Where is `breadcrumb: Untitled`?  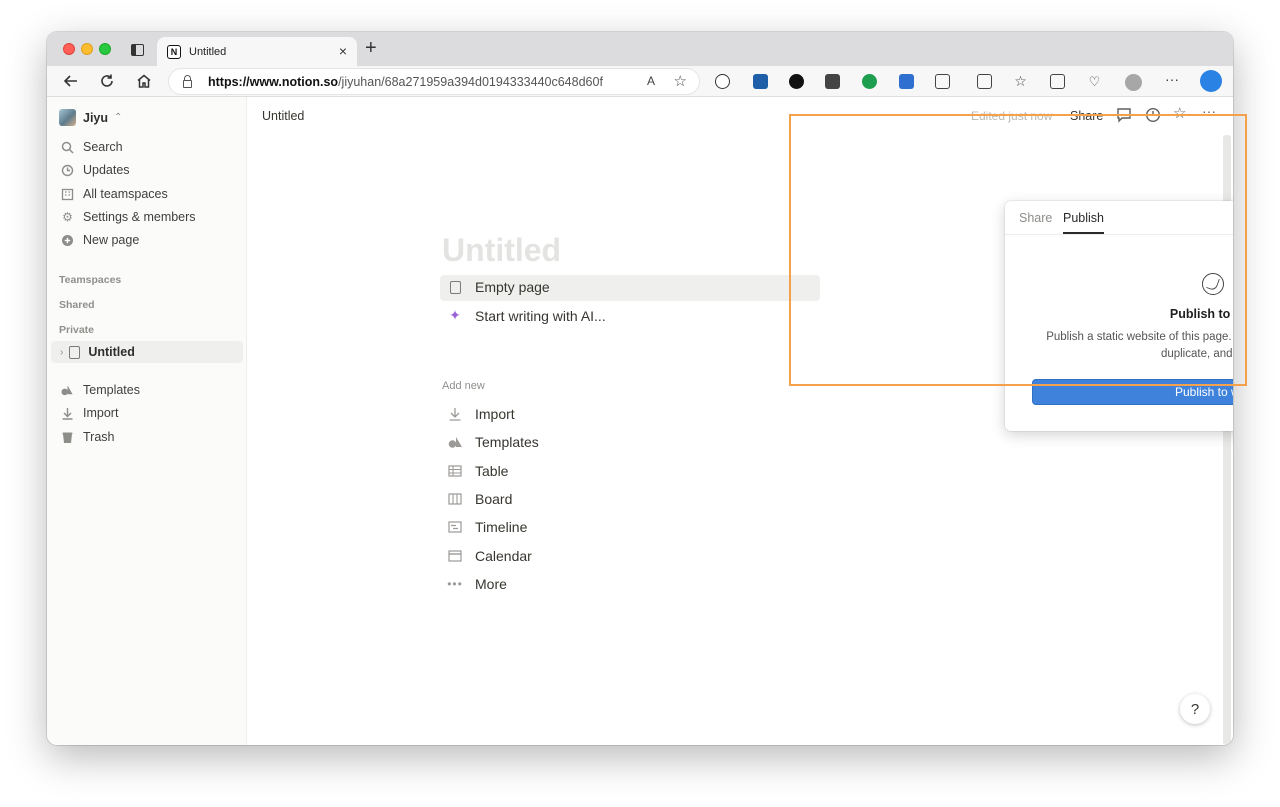
breadcrumb: Untitled is located at coordinates (283, 116).